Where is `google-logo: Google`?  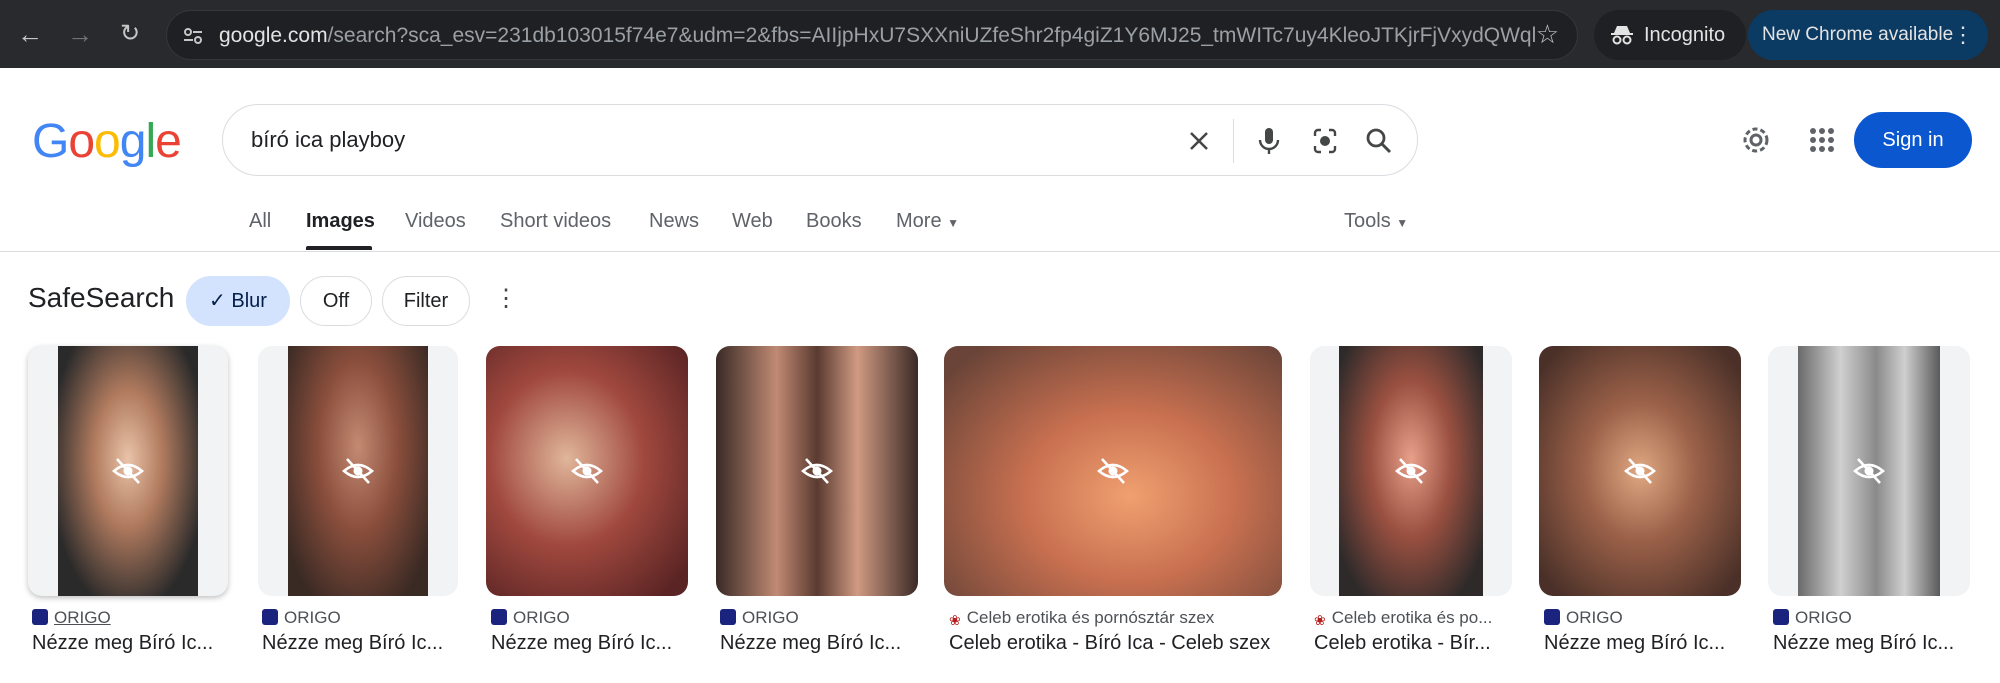
google-logo: Google is located at coordinates (107, 141).